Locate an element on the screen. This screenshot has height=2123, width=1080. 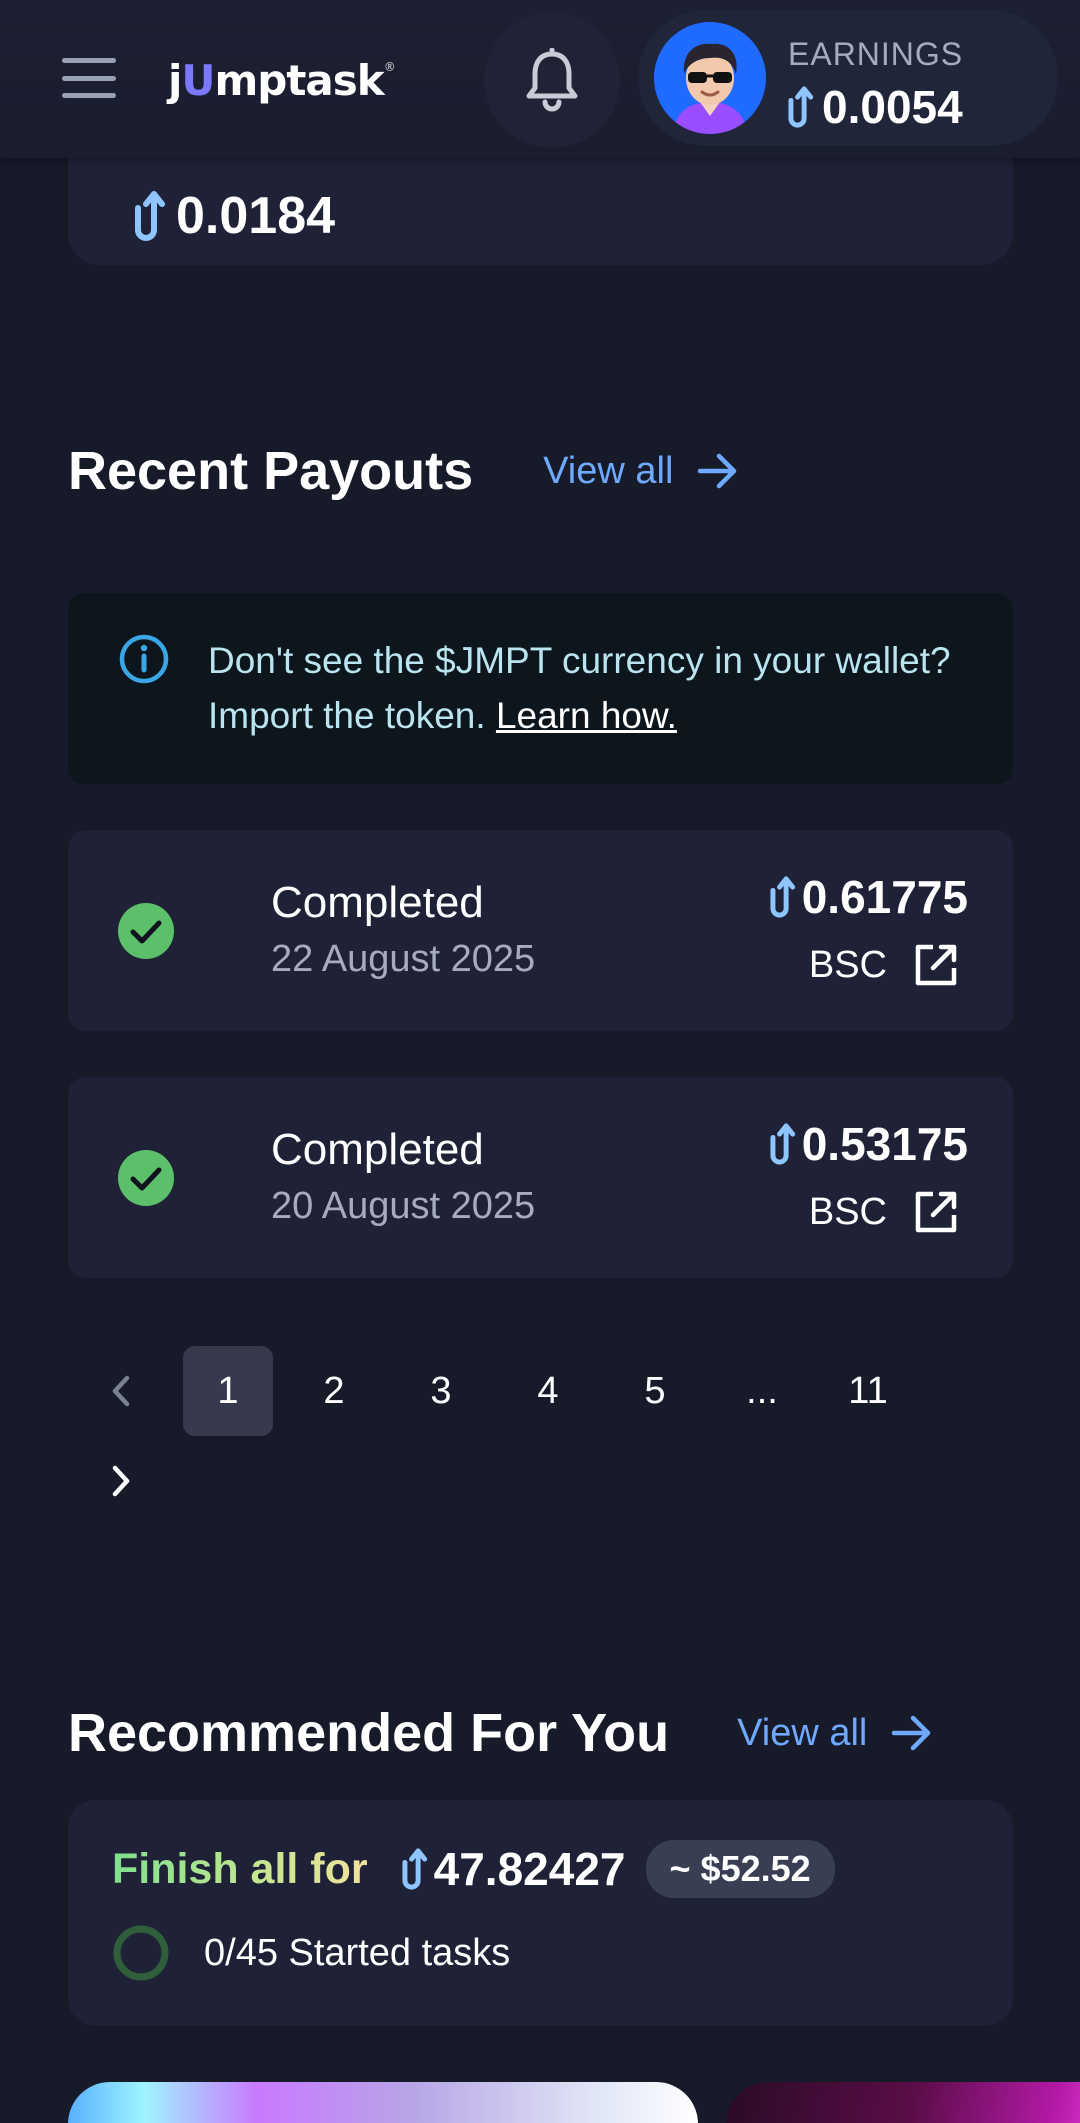
menu-icon is located at coordinates (89, 78).